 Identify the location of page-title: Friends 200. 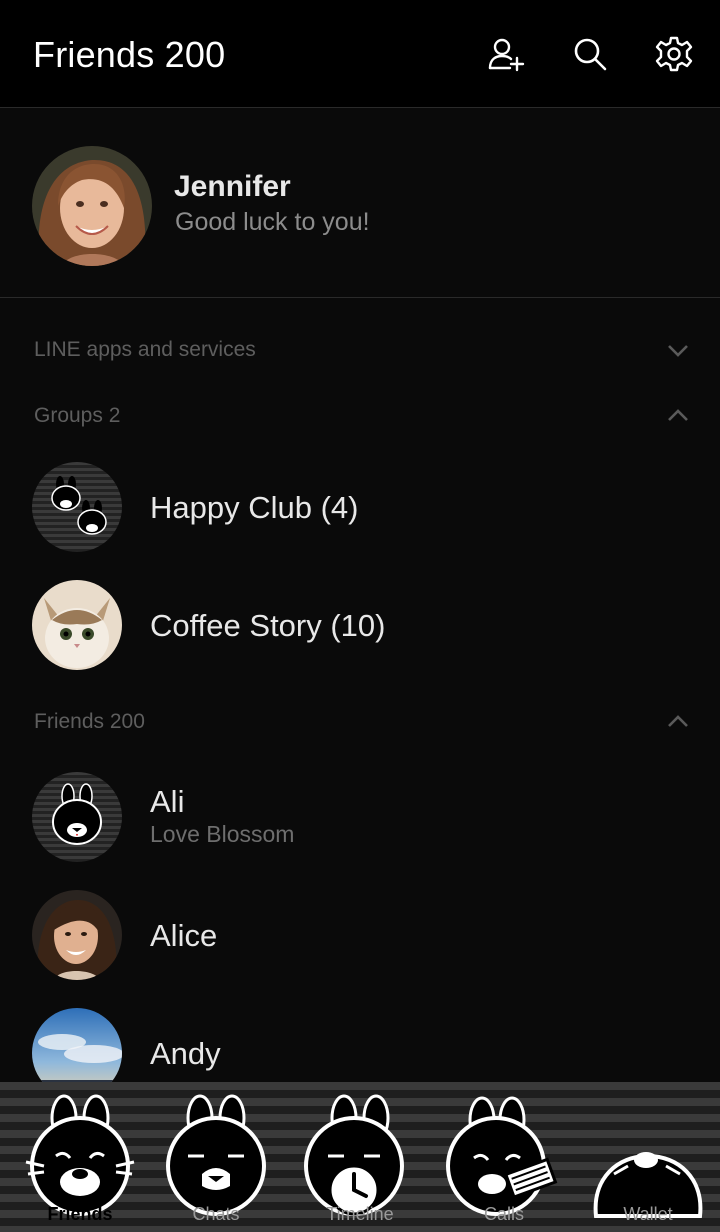
(129, 54).